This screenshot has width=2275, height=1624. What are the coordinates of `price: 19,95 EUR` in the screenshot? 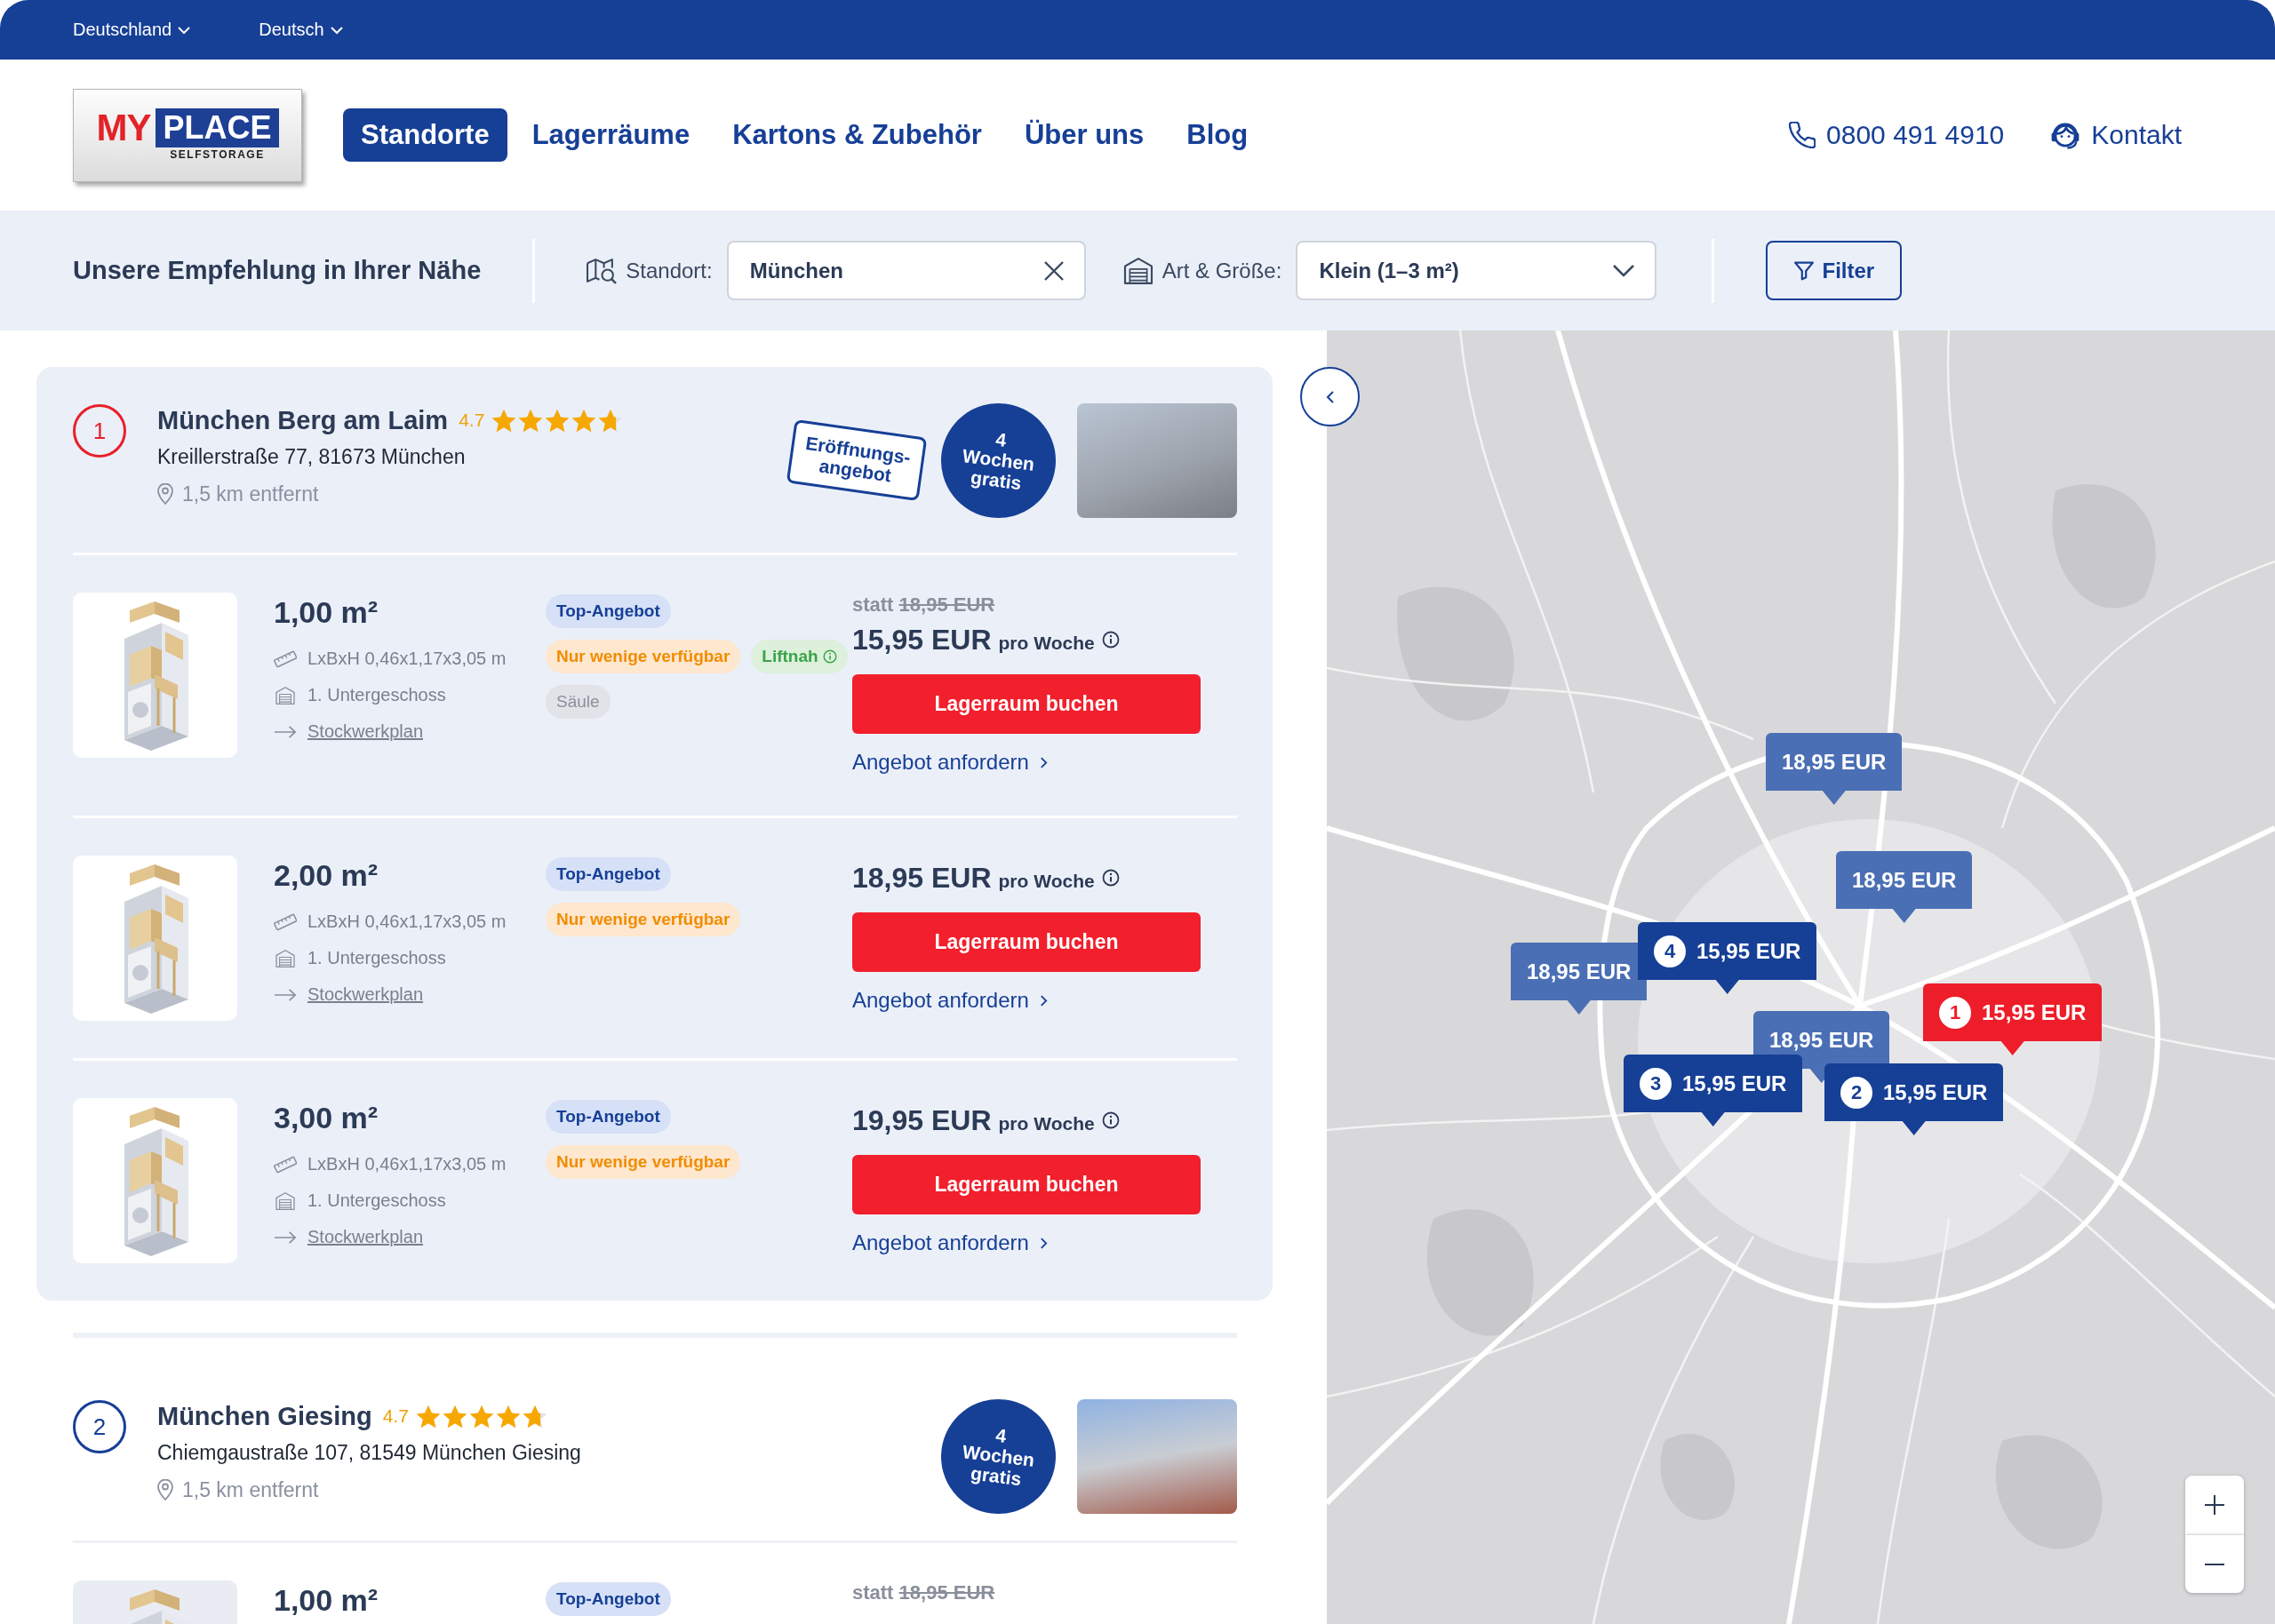 It's located at (922, 1120).